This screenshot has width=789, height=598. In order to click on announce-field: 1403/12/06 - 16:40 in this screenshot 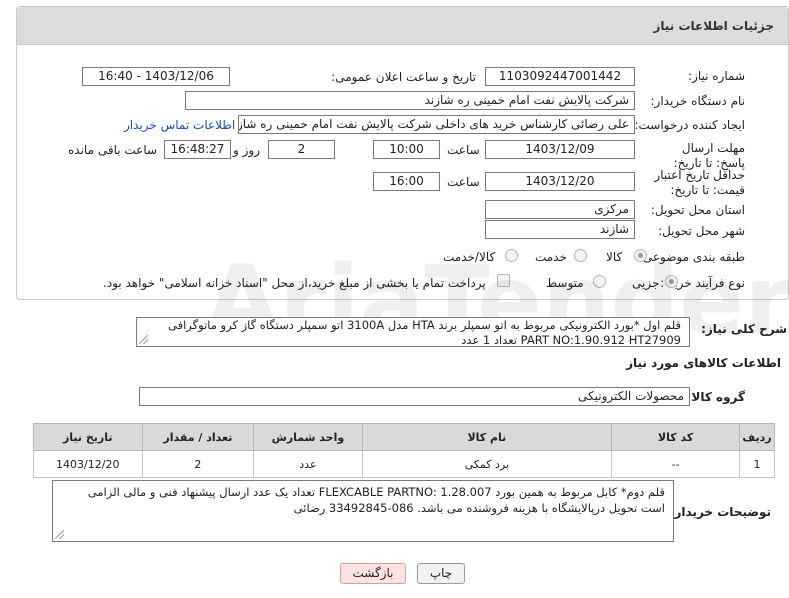, I will do `click(156, 76)`.